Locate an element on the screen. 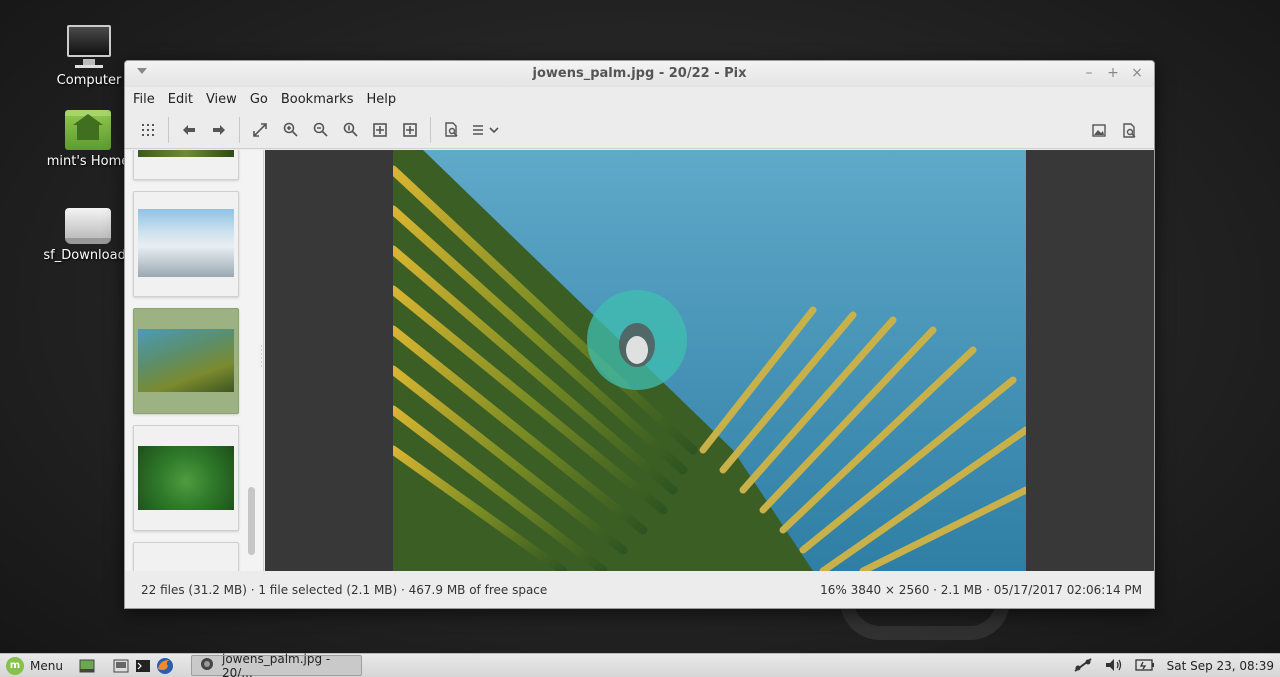  desktop-icon-home: mint's Home is located at coordinates (88, 139).